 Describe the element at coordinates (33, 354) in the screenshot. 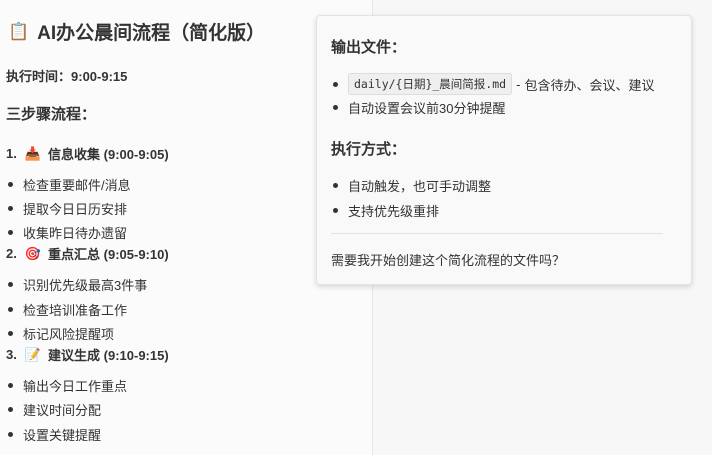

I see `memo-icon: 📝` at that location.